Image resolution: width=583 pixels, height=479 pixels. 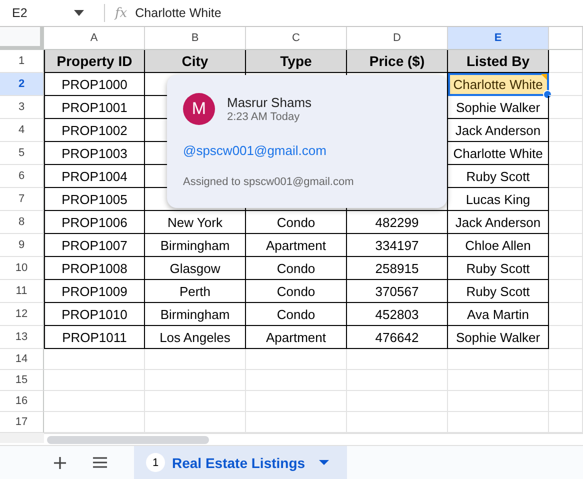 I want to click on menu-icon, so click(x=100, y=462).